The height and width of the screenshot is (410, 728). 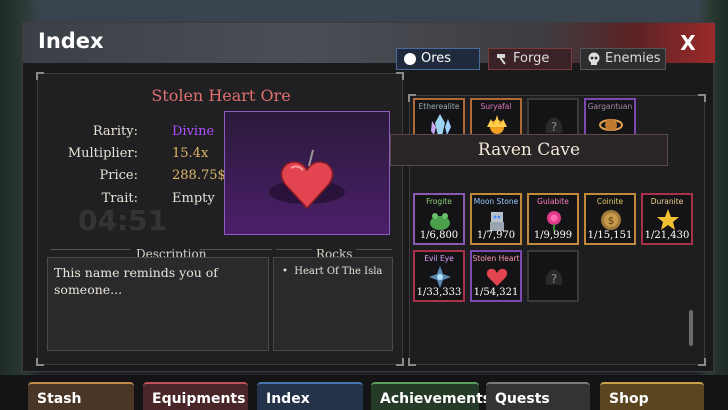 What do you see at coordinates (667, 235) in the screenshot?
I see `ore-rarity-count: 1/21,430` at bounding box center [667, 235].